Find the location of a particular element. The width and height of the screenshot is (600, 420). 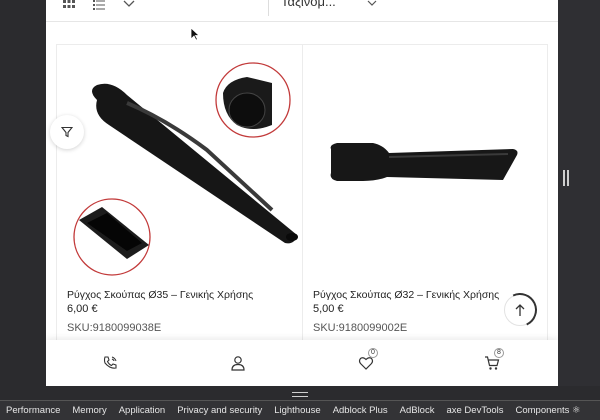

account-button is located at coordinates (238, 363).